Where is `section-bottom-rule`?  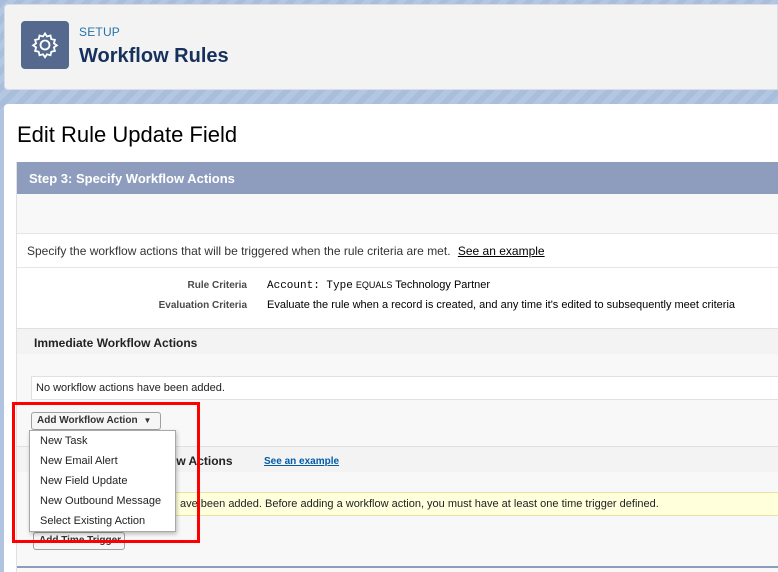
section-bottom-rule is located at coordinates (397, 567).